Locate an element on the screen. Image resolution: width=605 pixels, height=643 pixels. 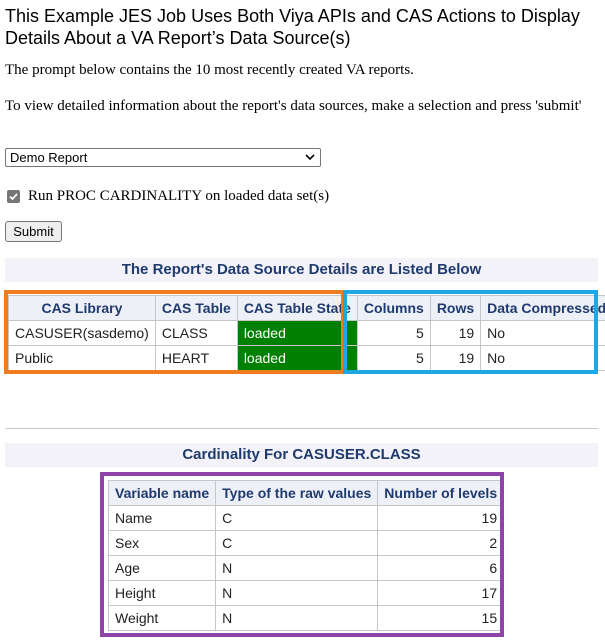
table-cell: 17 is located at coordinates (441, 593).